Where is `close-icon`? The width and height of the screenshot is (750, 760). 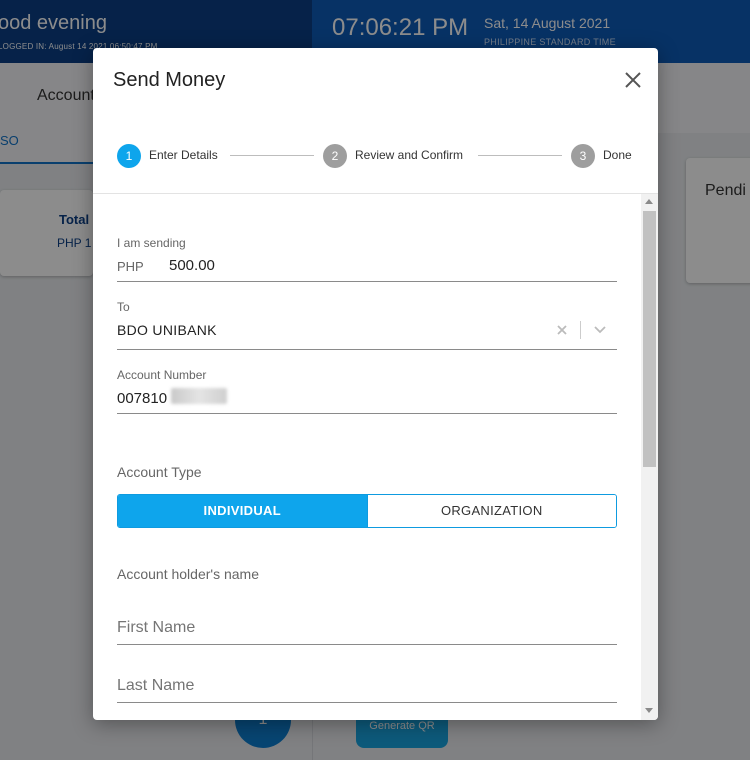 close-icon is located at coordinates (633, 80).